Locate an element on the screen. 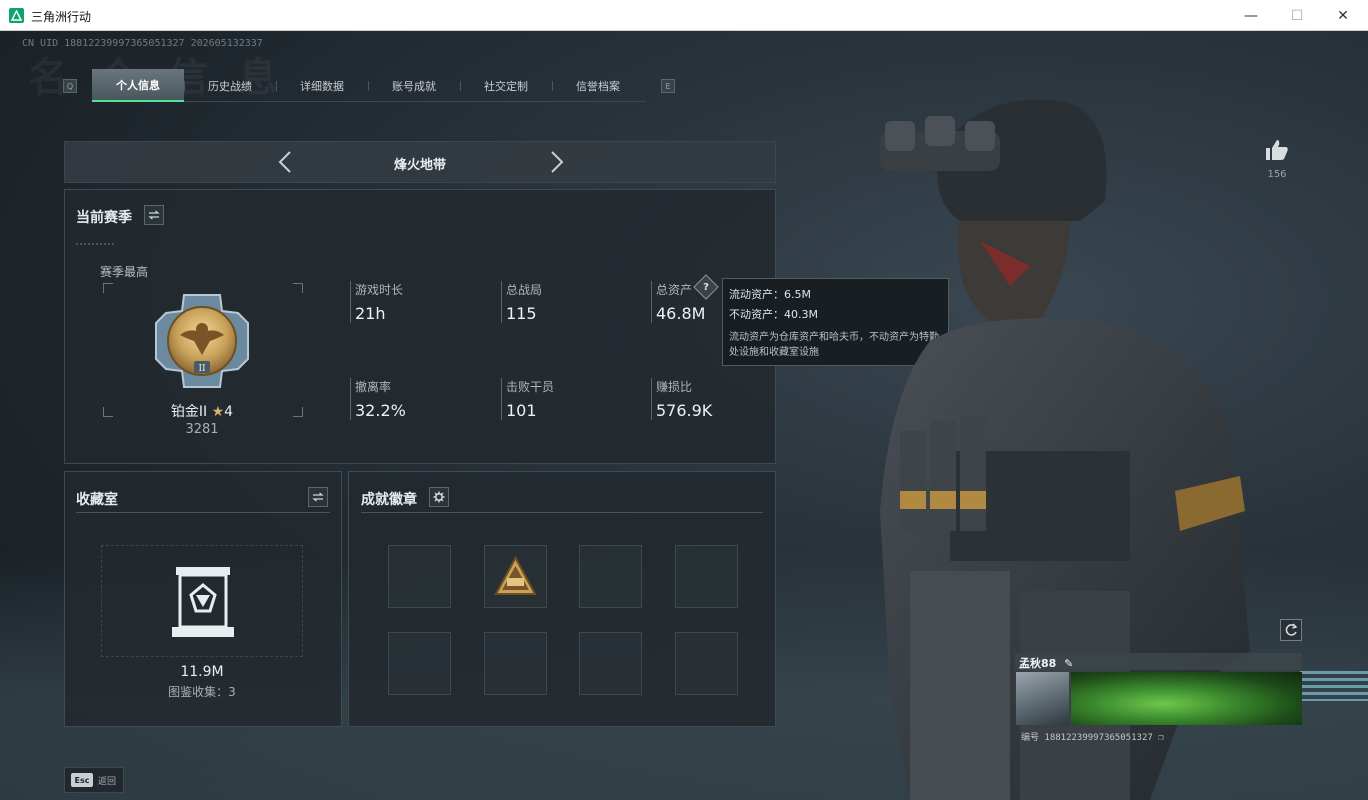 The image size is (1368, 800). stat-label: 总战局 is located at coordinates (524, 290).